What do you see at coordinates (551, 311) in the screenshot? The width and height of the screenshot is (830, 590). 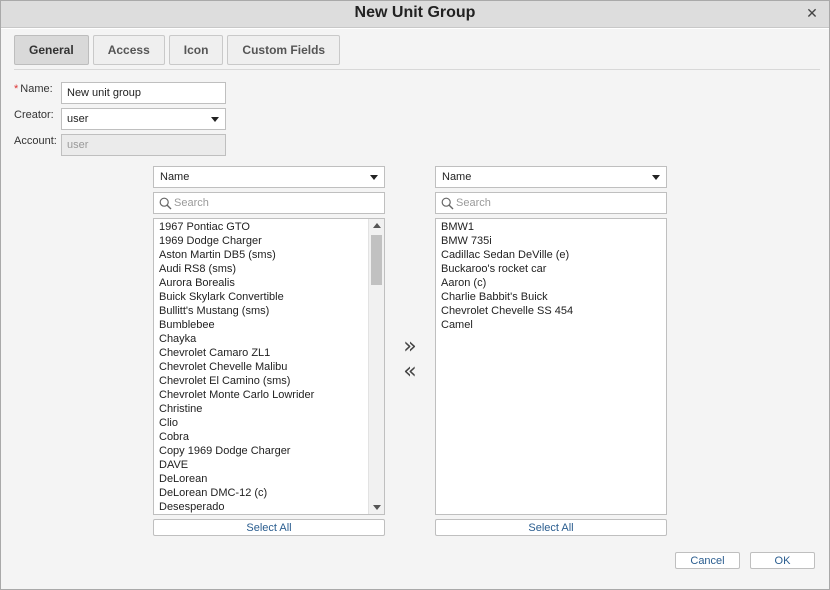 I see `right-list-item: Chevrolet Chevelle SS 454` at bounding box center [551, 311].